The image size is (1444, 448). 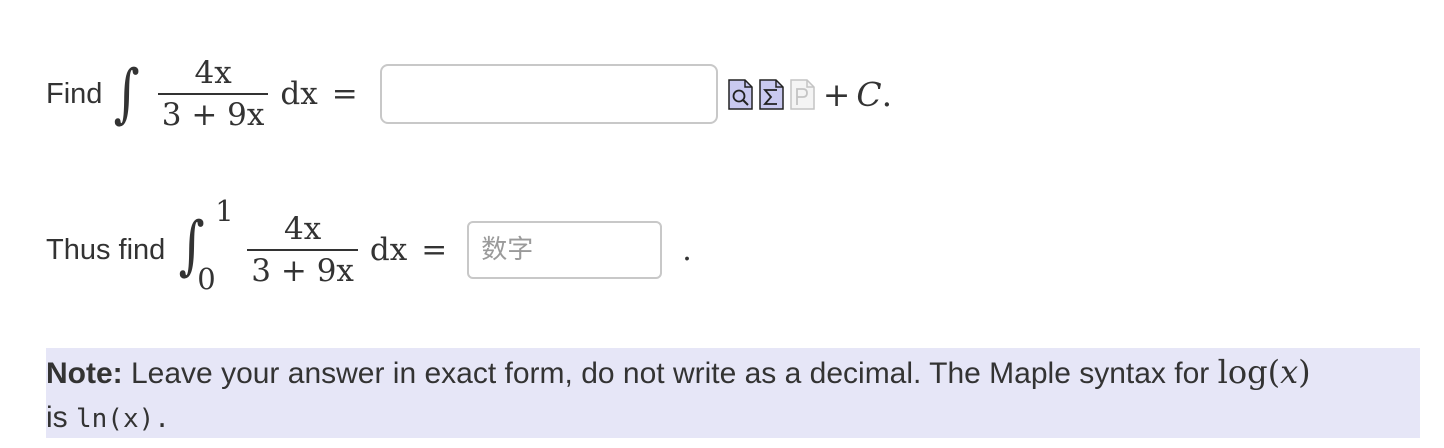 I want to click on note-line-2-prefix: is, so click(x=61, y=417).